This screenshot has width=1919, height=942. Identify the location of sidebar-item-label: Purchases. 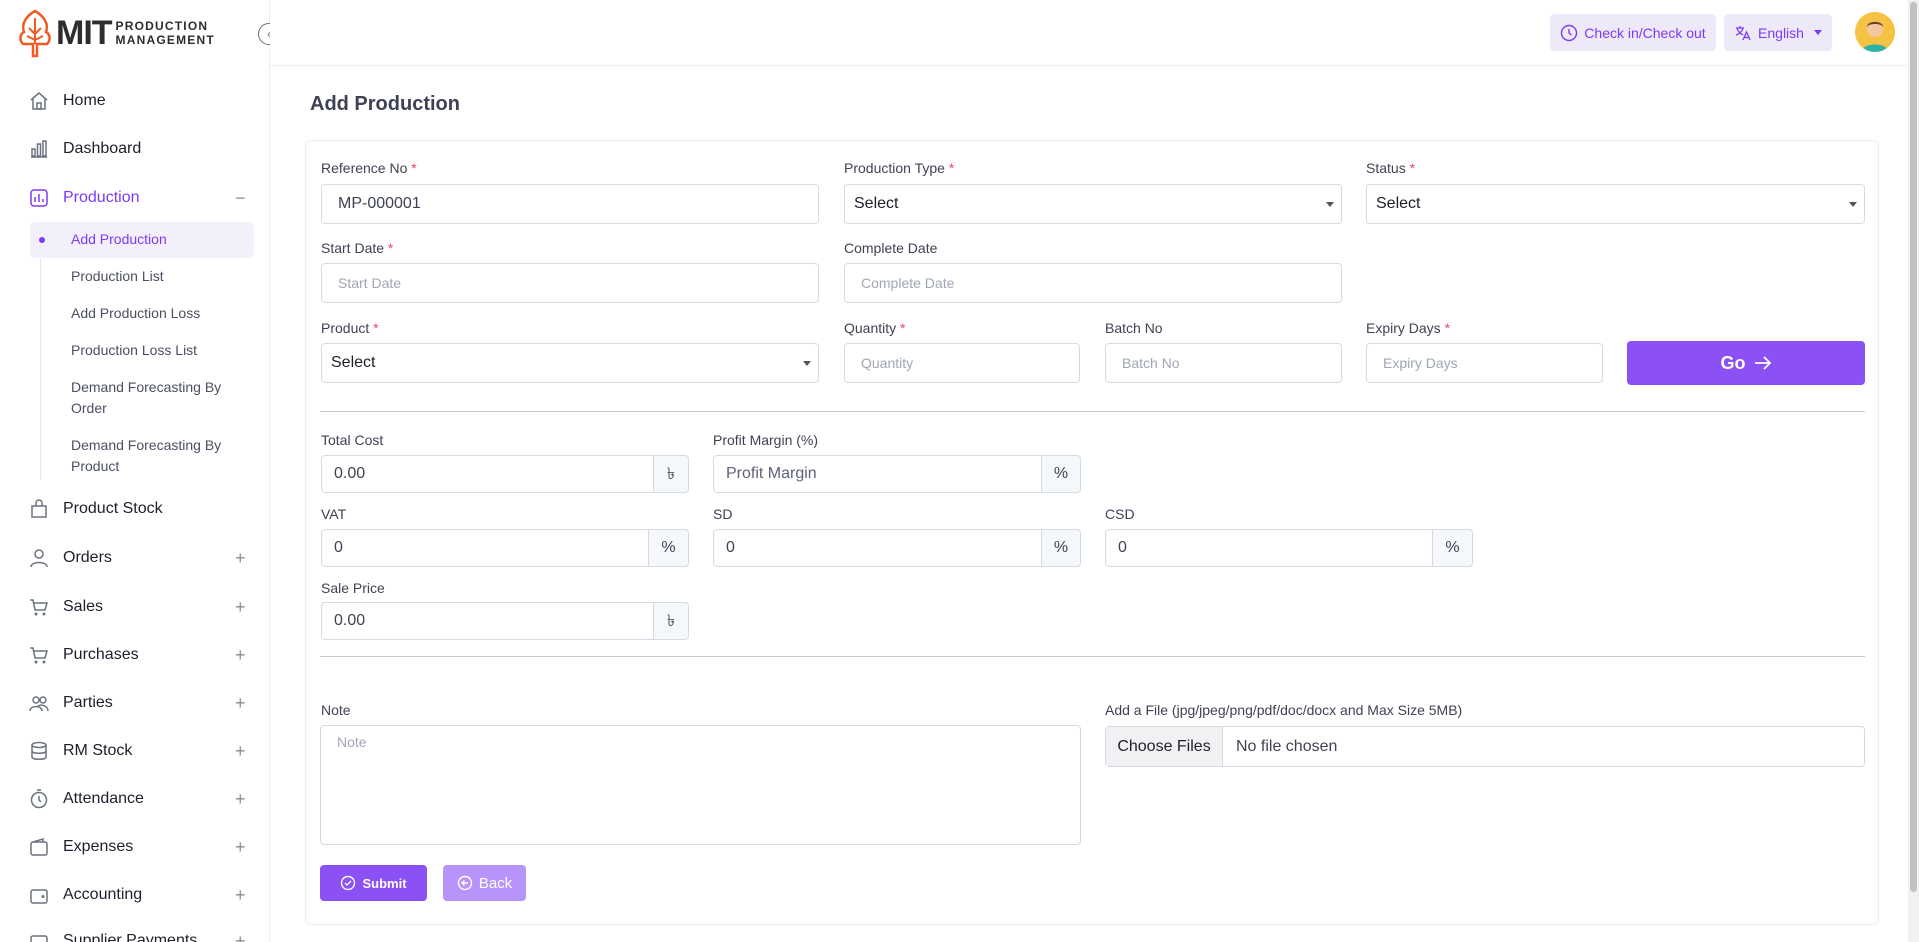
(101, 654).